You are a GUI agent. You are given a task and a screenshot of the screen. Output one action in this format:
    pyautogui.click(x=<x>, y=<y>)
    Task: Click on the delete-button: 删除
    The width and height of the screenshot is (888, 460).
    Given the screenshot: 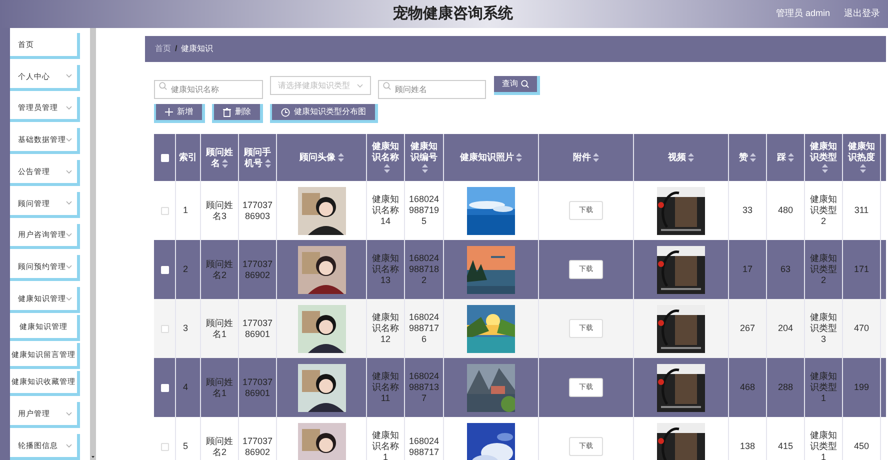 What is the action you would take?
    pyautogui.click(x=237, y=113)
    